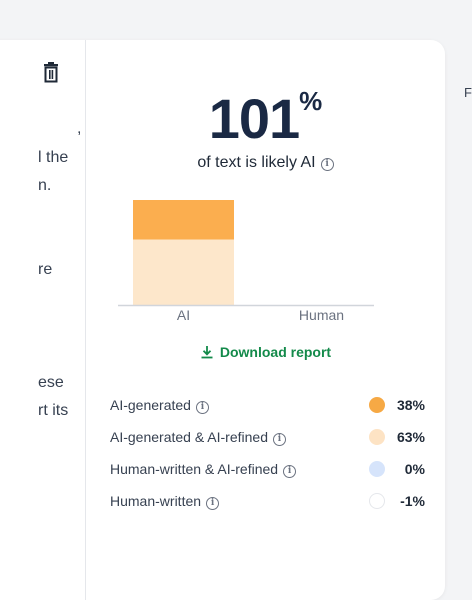  I want to click on download-icon, so click(207, 352).